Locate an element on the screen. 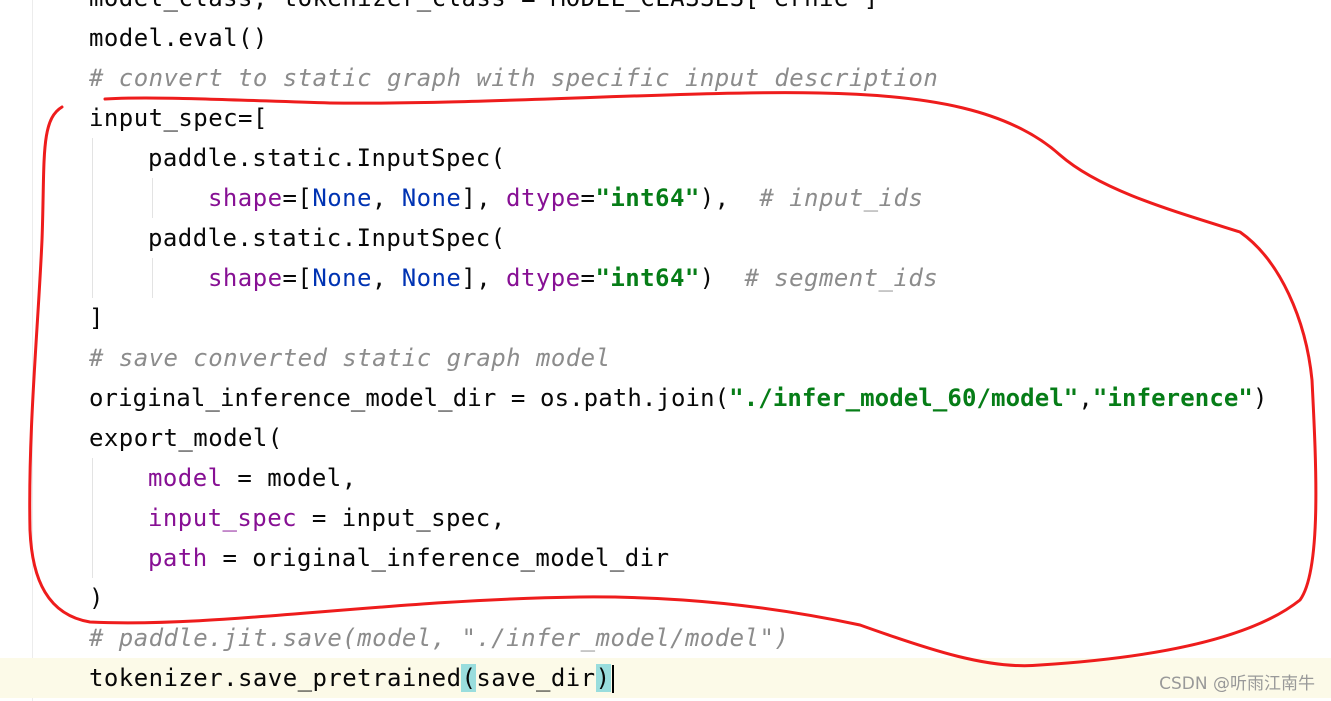 This screenshot has height=701, width=1331. code-line: model.eval() is located at coordinates (178, 38).